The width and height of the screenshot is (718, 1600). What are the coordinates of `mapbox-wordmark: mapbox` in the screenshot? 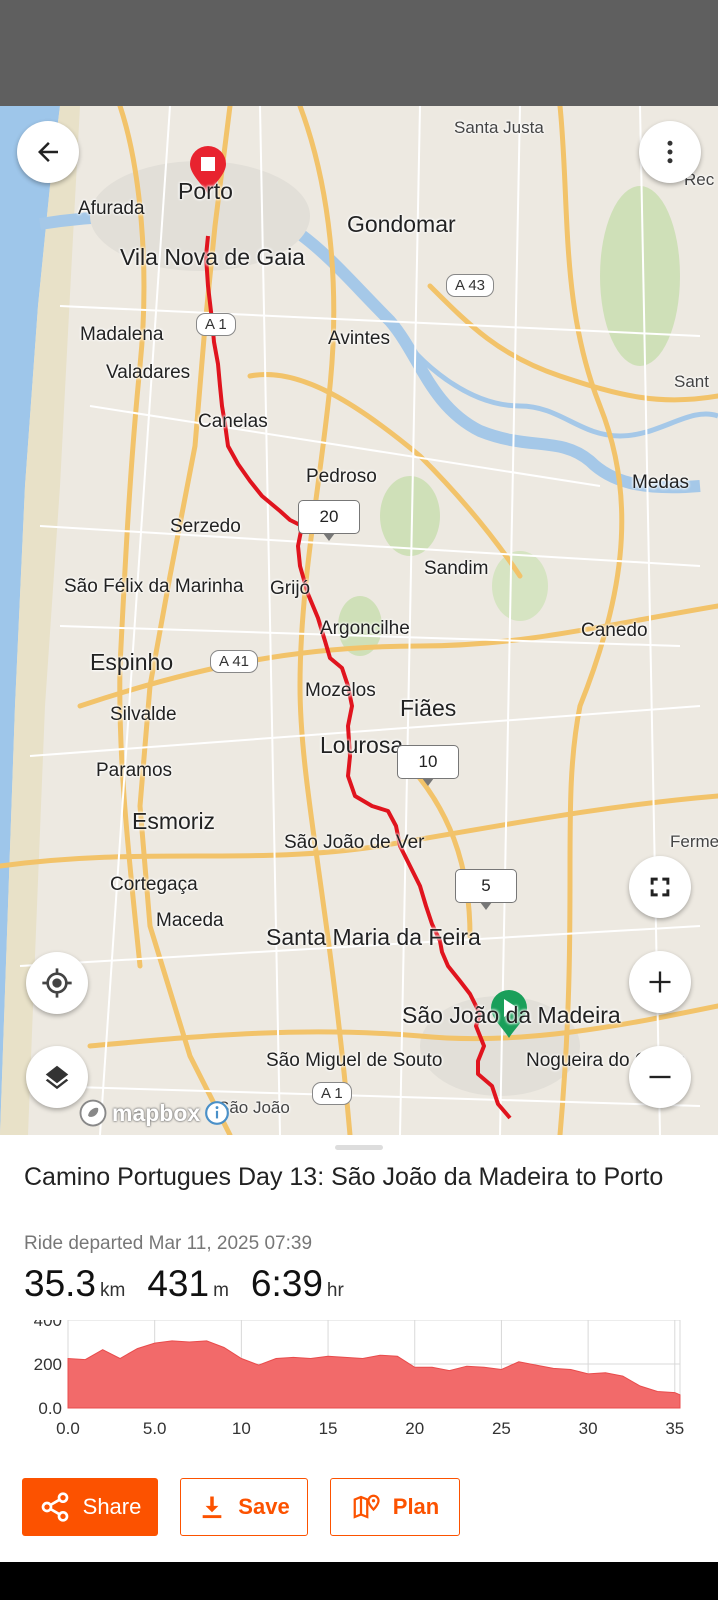 It's located at (156, 1112).